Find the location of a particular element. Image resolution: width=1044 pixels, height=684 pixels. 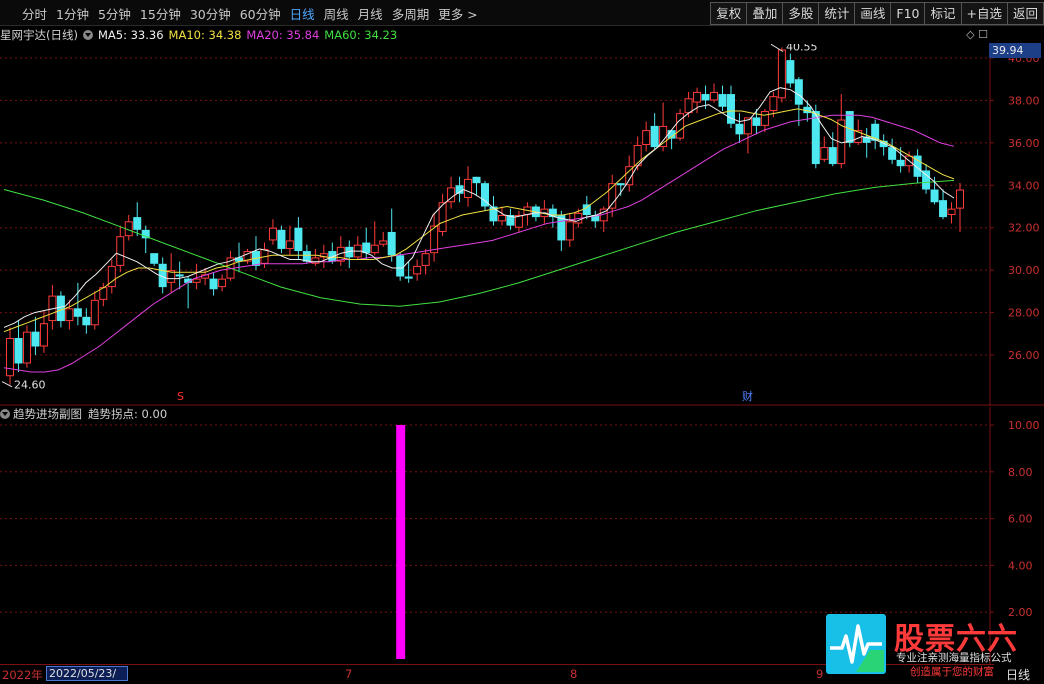

current-price-tag: 39.94 is located at coordinates (1015, 50).